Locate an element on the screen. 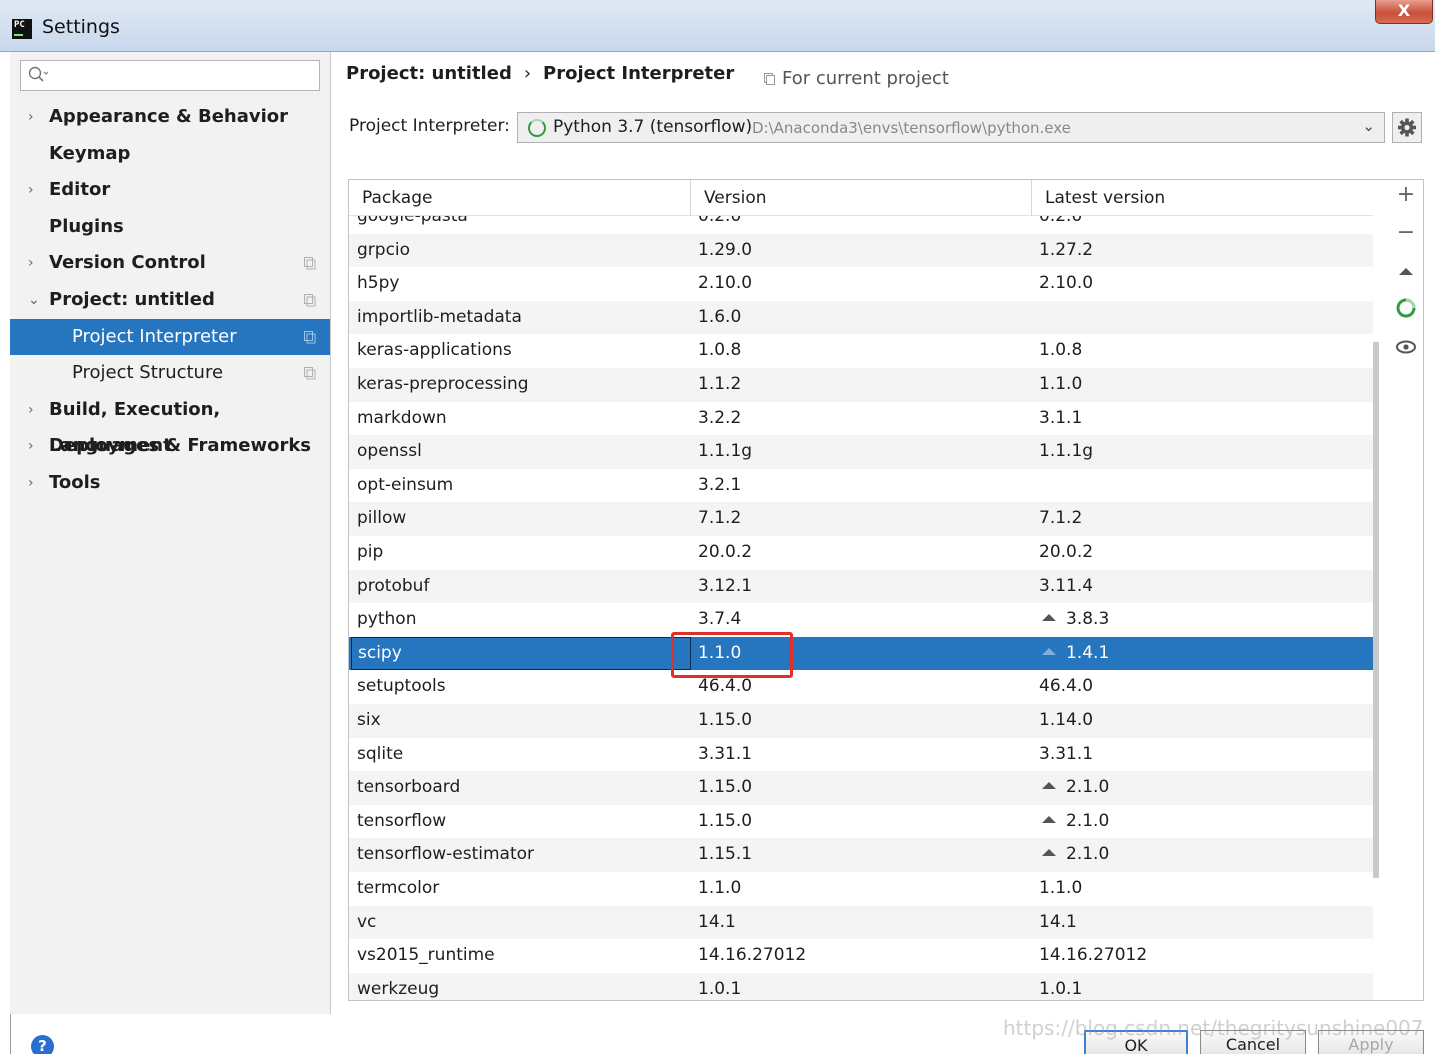 The image size is (1435, 1054). package-version: 1.15.1 is located at coordinates (725, 854).